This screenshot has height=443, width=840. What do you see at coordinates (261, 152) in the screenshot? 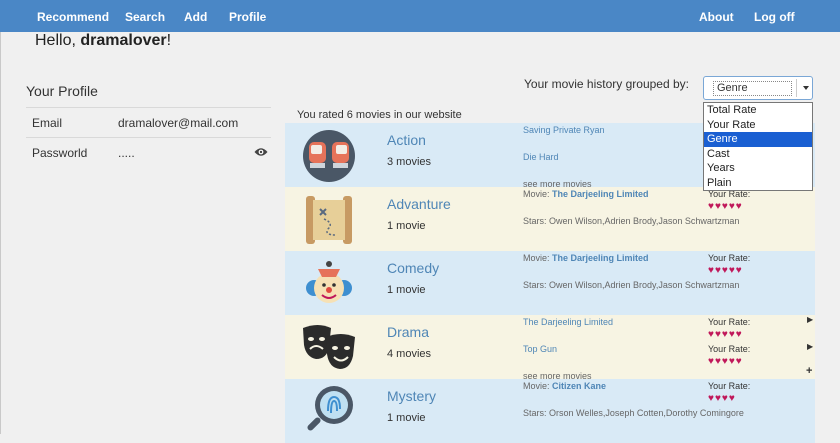
I see `eye-icon` at bounding box center [261, 152].